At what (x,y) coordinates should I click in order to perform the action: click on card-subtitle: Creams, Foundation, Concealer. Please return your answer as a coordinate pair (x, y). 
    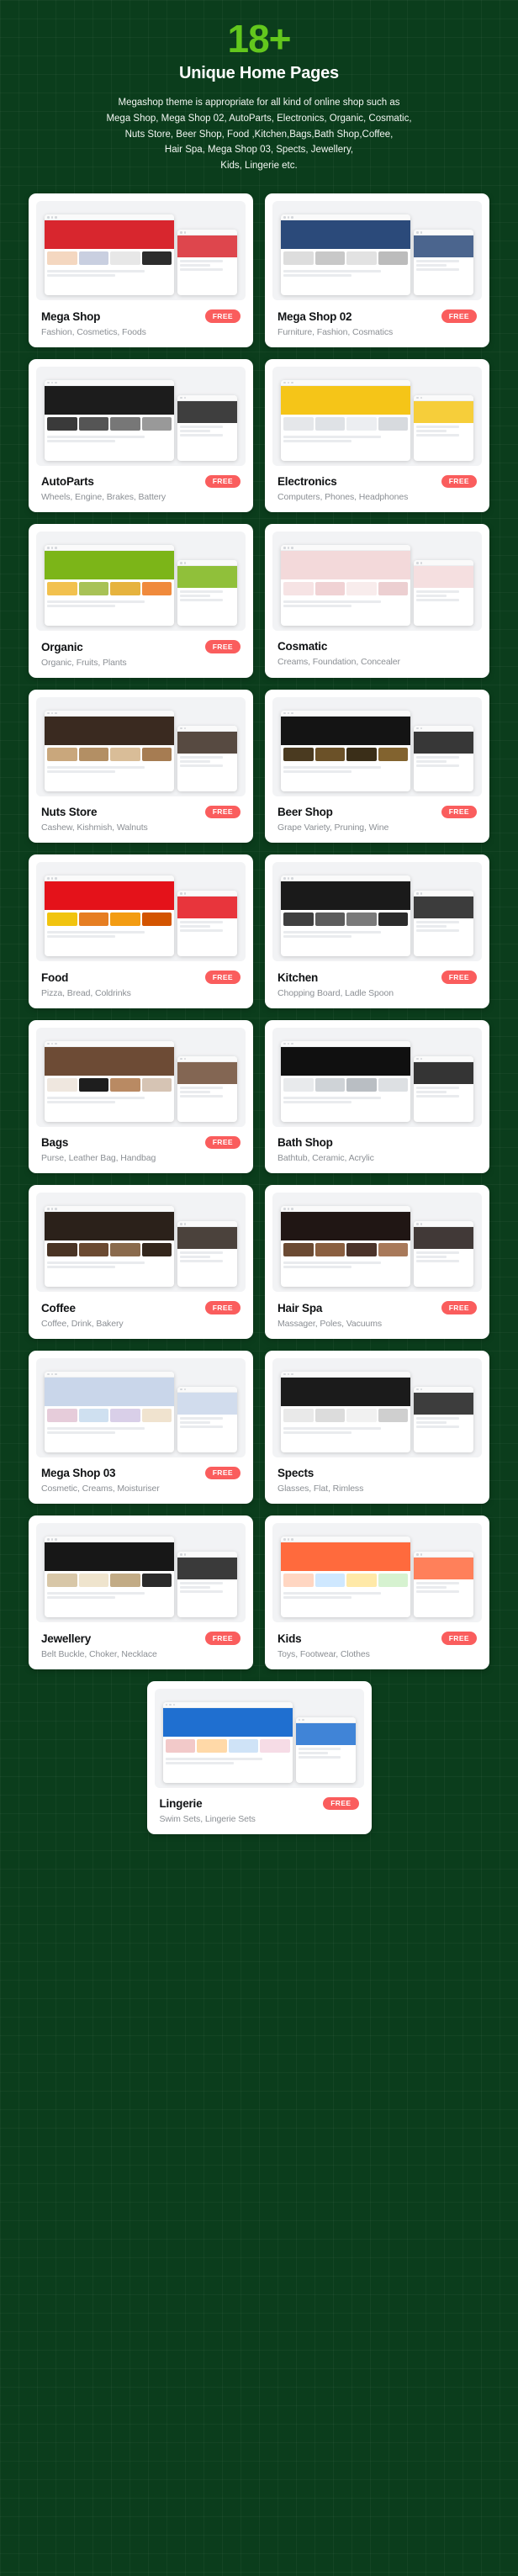
    Looking at the image, I should click on (339, 662).